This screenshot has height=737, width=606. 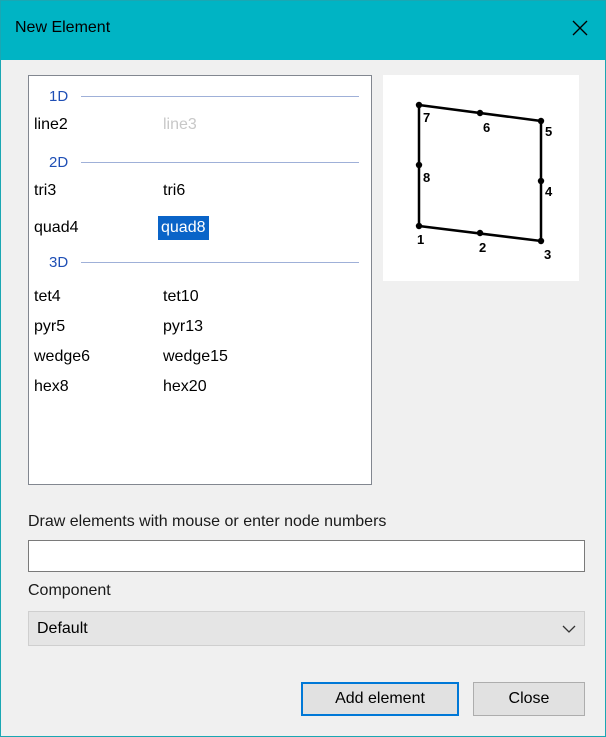 I want to click on group-label: 2D, so click(x=59, y=162).